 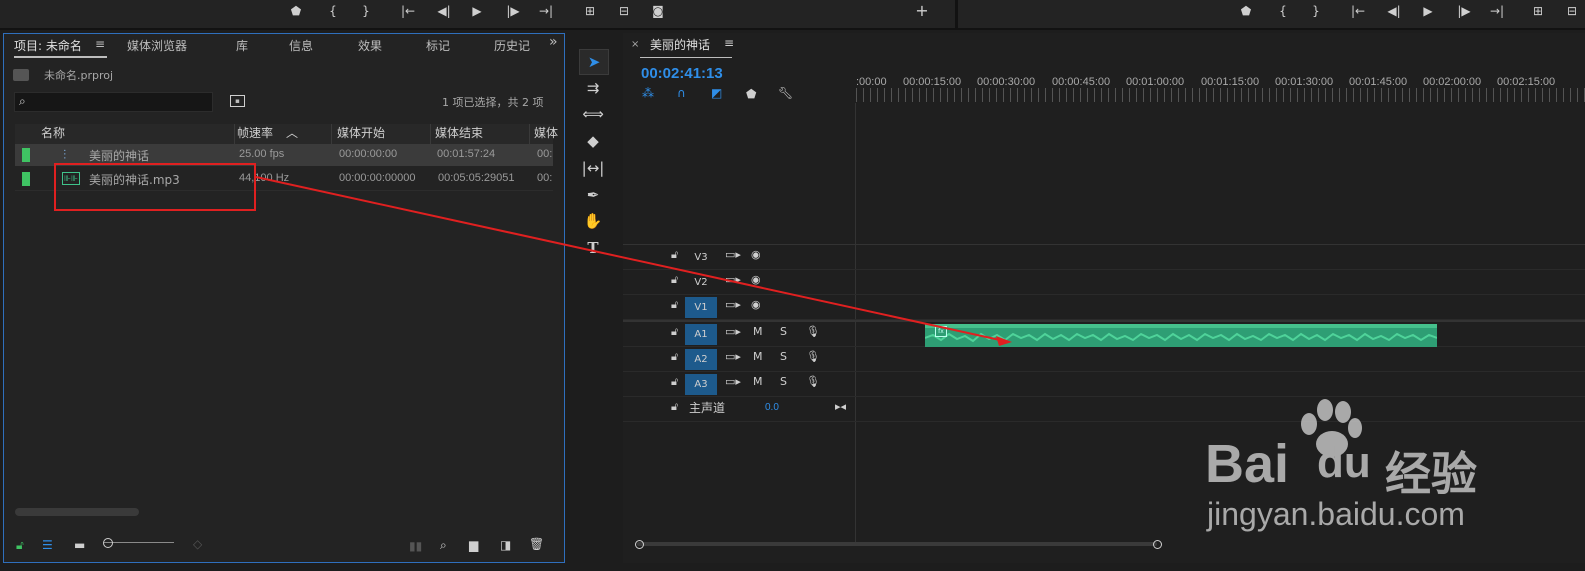 I want to click on watermark-jingyan: 经验, so click(x=1431, y=474).